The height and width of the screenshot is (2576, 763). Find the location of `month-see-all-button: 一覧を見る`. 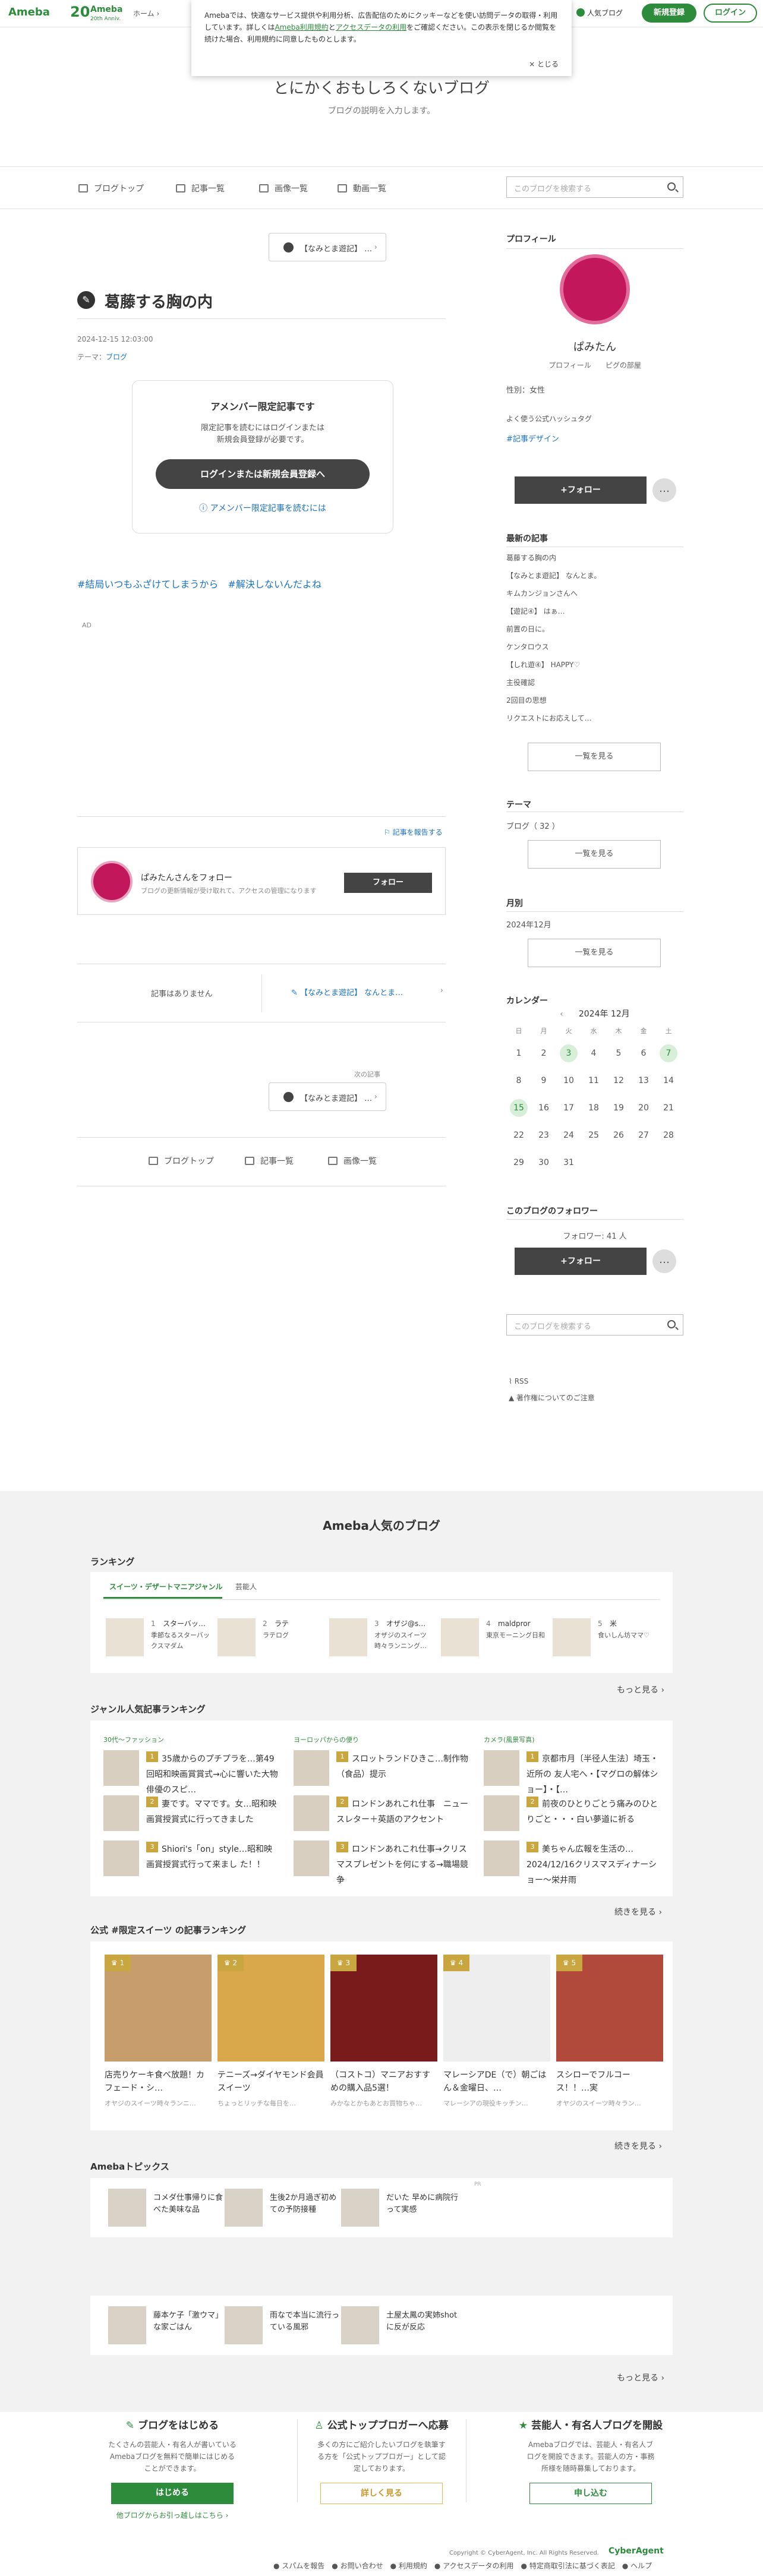

month-see-all-button: 一覧を見る is located at coordinates (594, 953).